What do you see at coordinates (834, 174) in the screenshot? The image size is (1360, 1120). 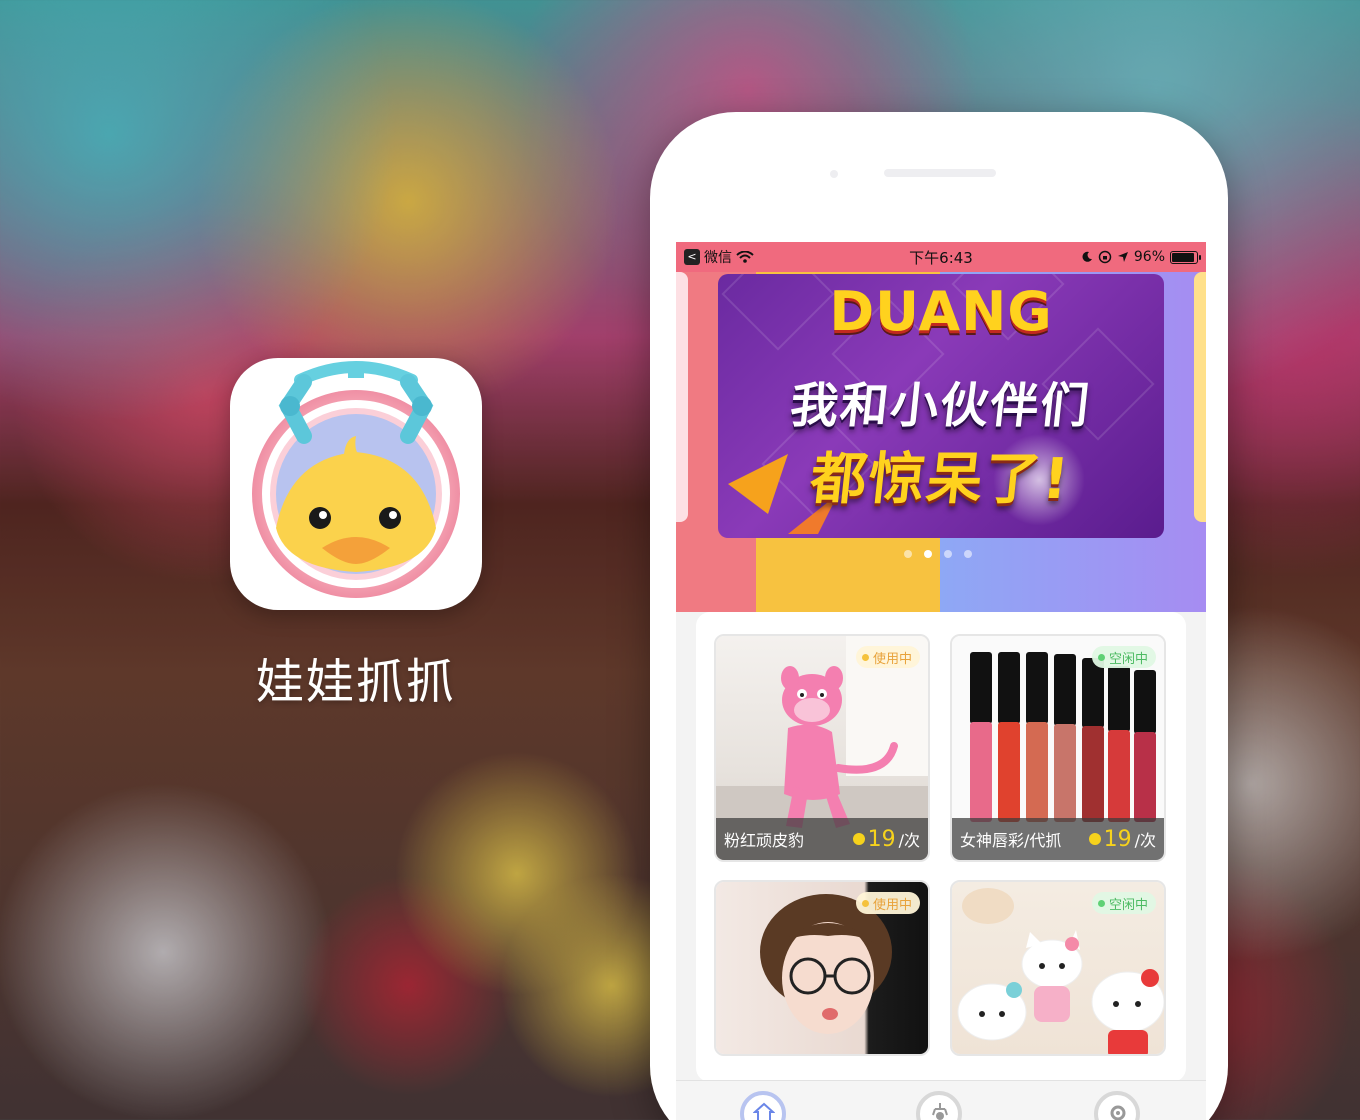 I see `phone-camera` at bounding box center [834, 174].